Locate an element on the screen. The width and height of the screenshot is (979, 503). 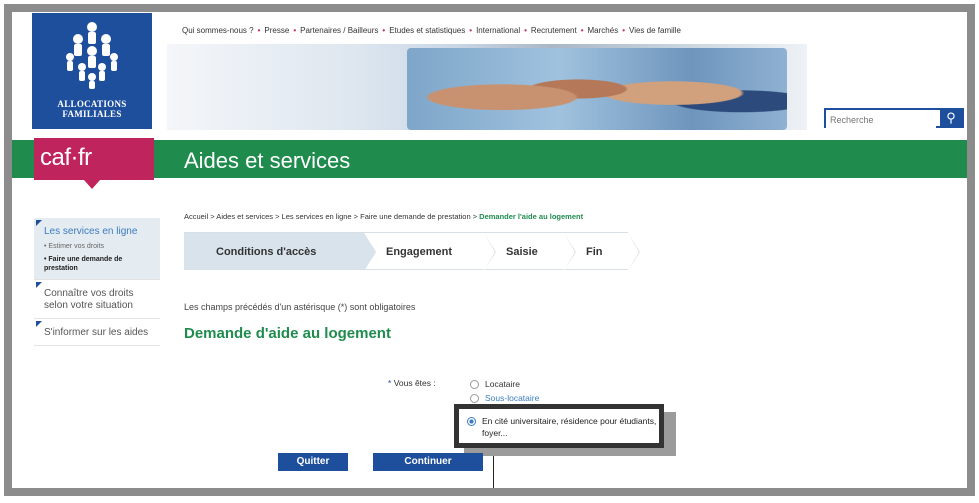
sidebar-item-label: S'informer sur les aides is located at coordinates (96, 332).